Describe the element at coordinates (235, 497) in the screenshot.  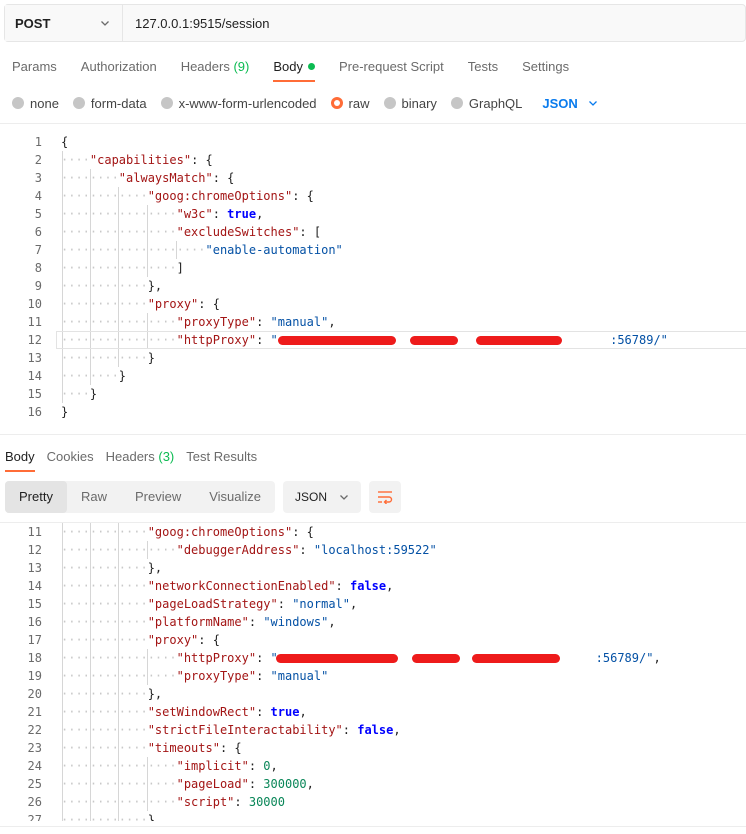
I see `visualize-button: Visualize` at that location.